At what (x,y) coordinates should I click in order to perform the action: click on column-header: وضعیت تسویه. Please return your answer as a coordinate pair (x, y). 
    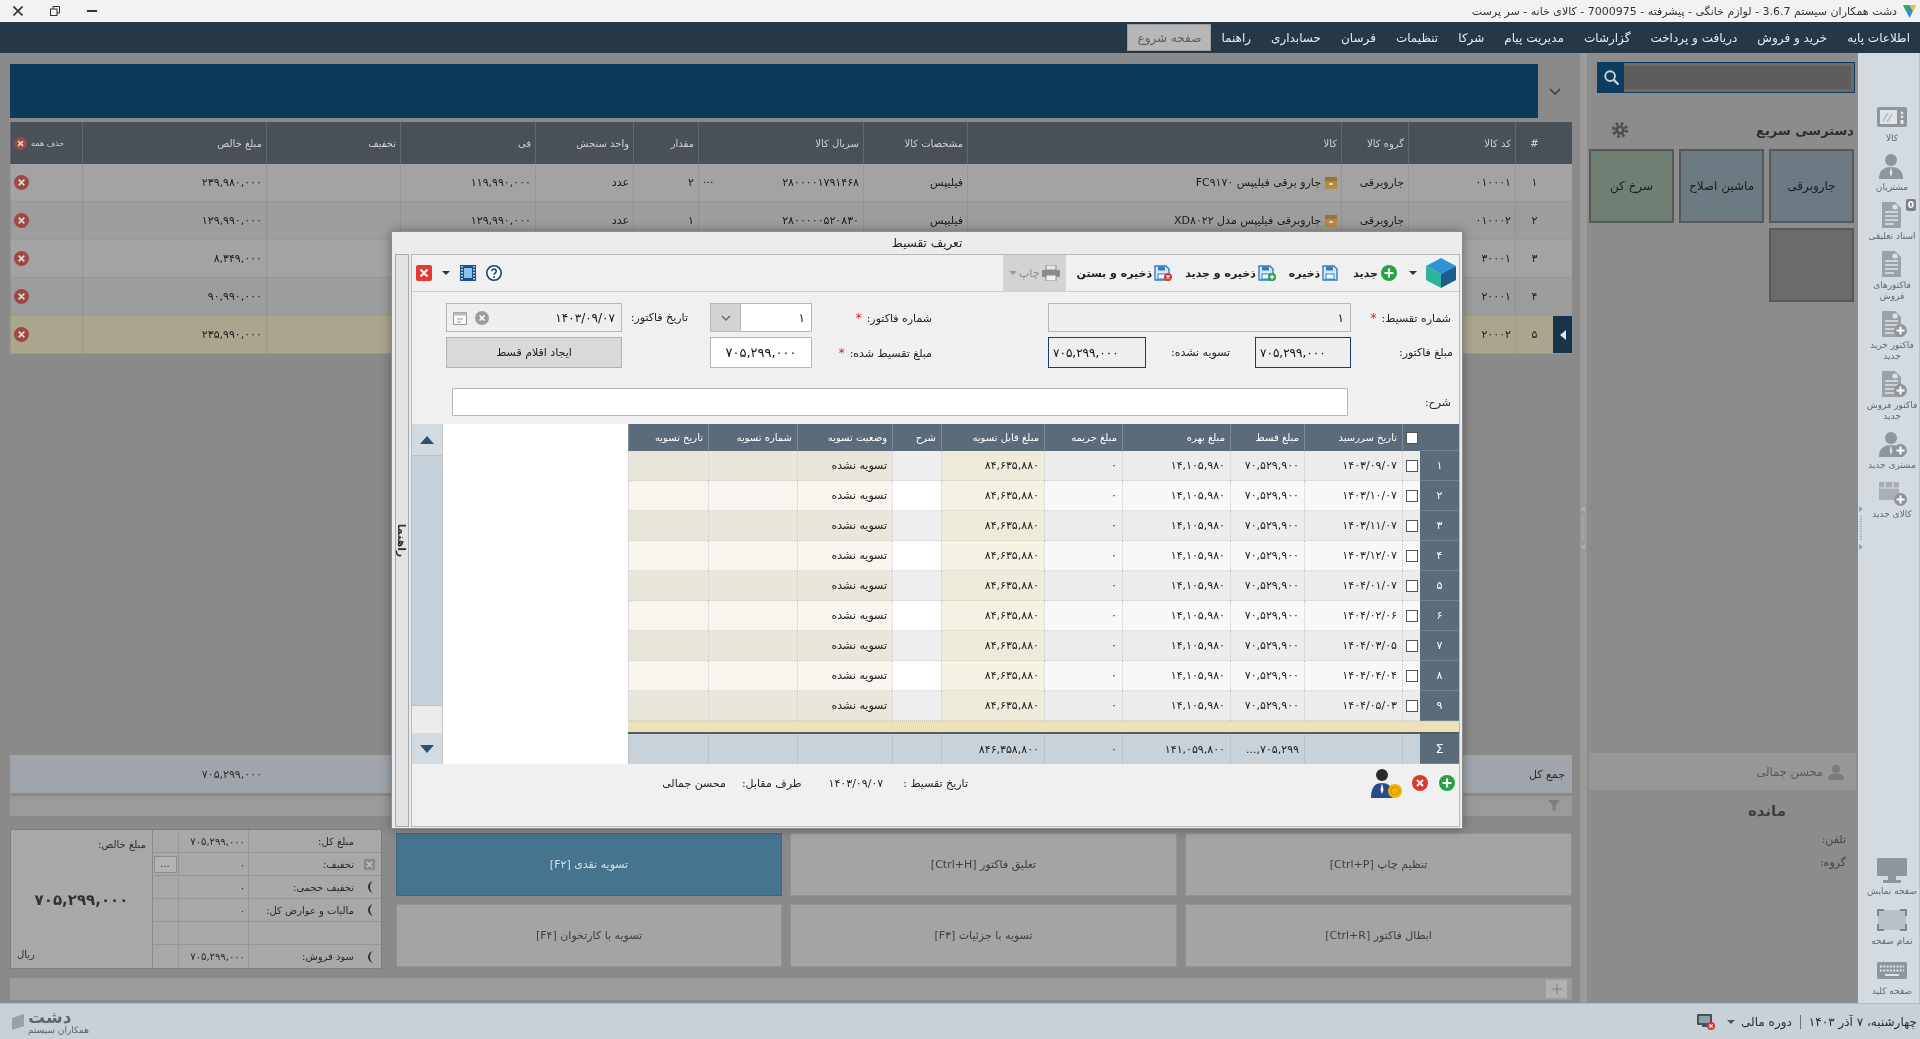
    Looking at the image, I should click on (857, 437).